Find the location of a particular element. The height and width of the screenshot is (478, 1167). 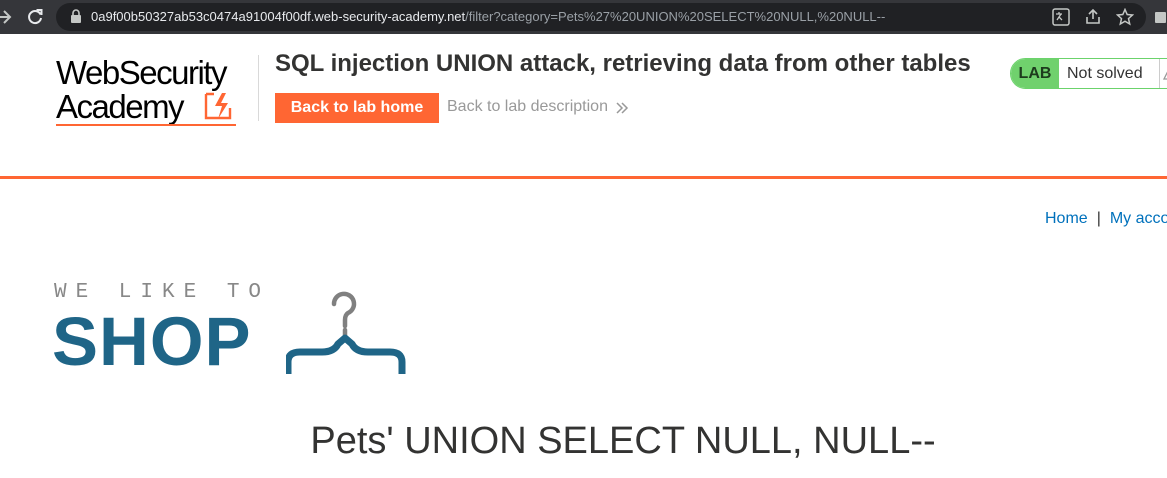

academy-flash-icon is located at coordinates (218, 106).